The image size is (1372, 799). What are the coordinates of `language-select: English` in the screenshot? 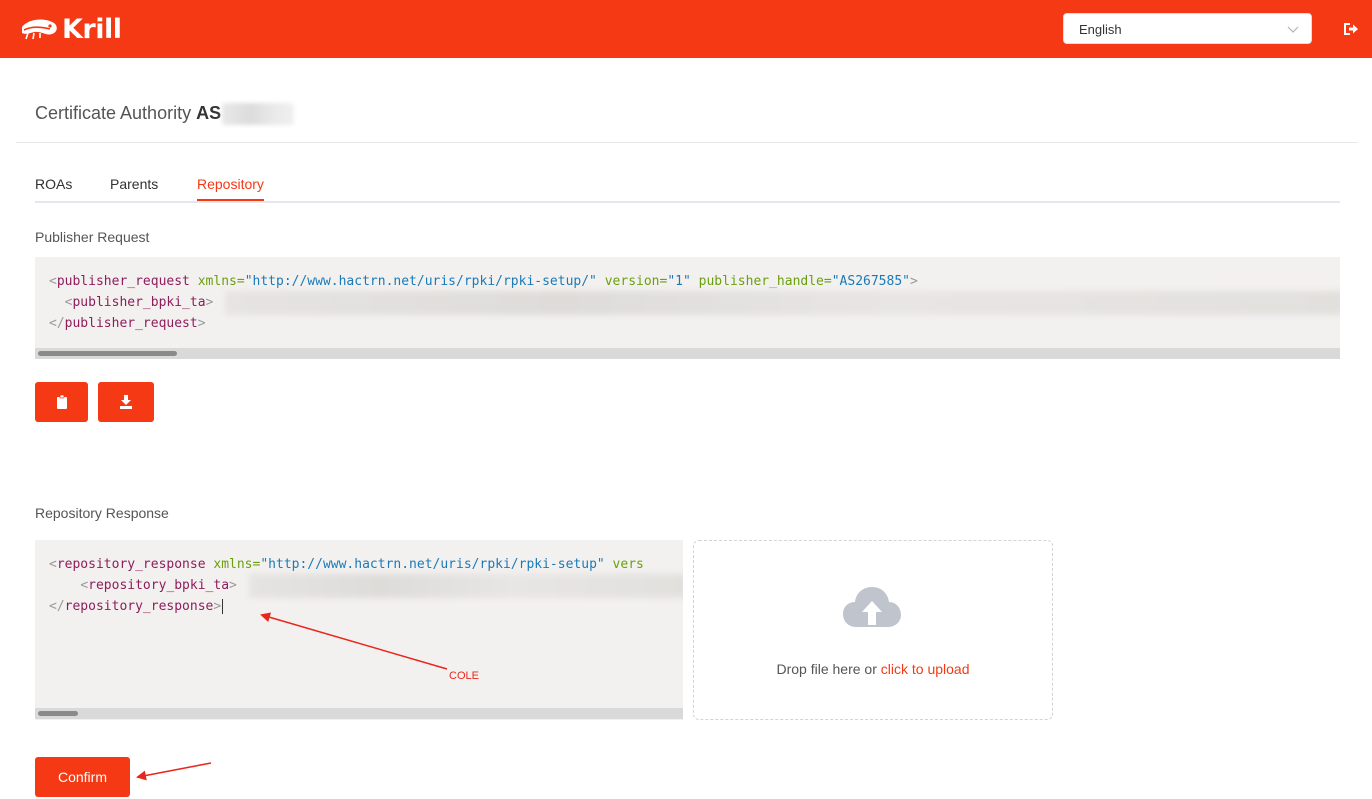 It's located at (1187, 28).